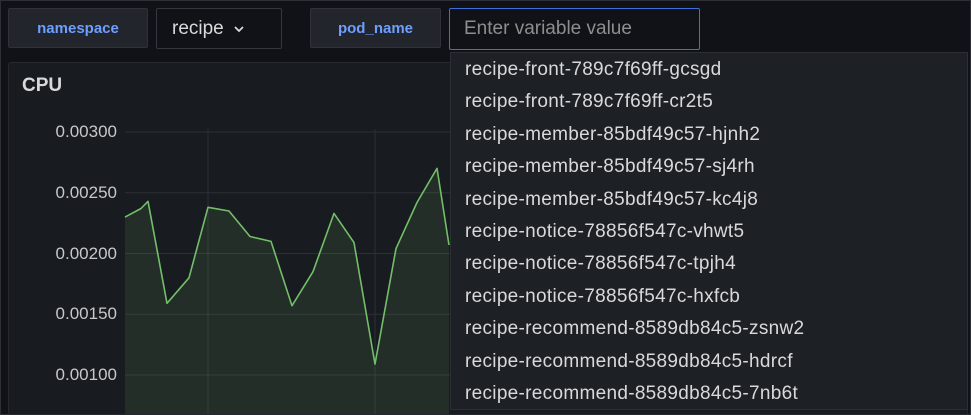 This screenshot has height=415, width=971. What do you see at coordinates (239, 29) in the screenshot?
I see `chevron-down-icon` at bounding box center [239, 29].